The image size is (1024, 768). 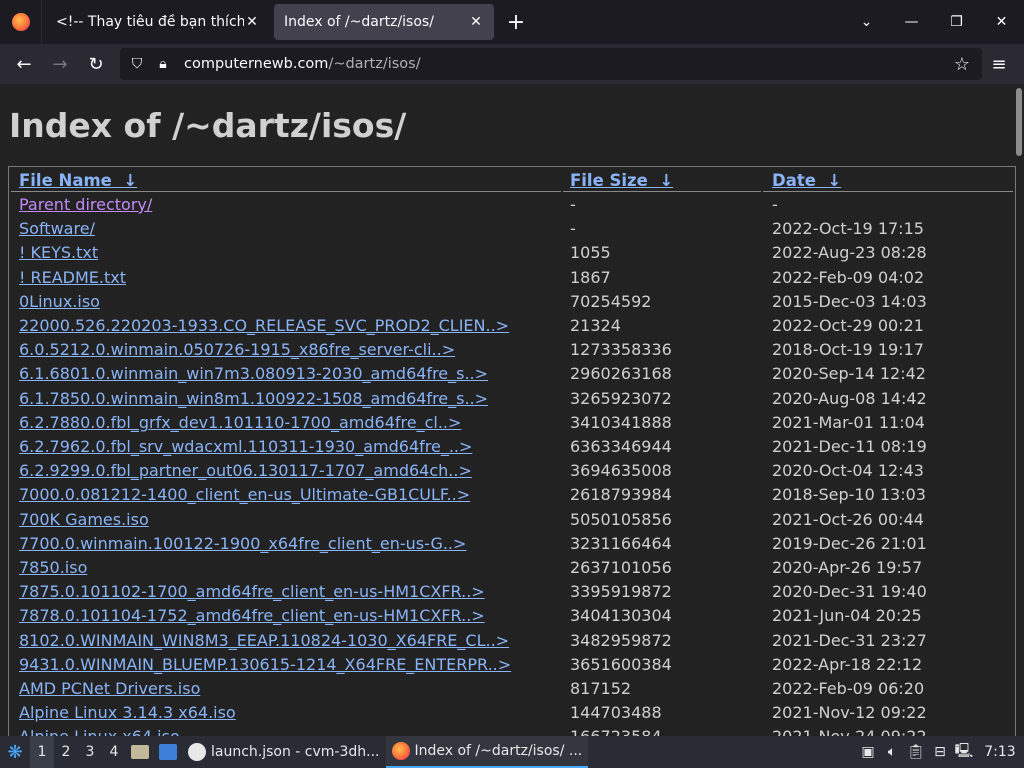 What do you see at coordinates (60, 64) in the screenshot?
I see `forward-button: →` at bounding box center [60, 64].